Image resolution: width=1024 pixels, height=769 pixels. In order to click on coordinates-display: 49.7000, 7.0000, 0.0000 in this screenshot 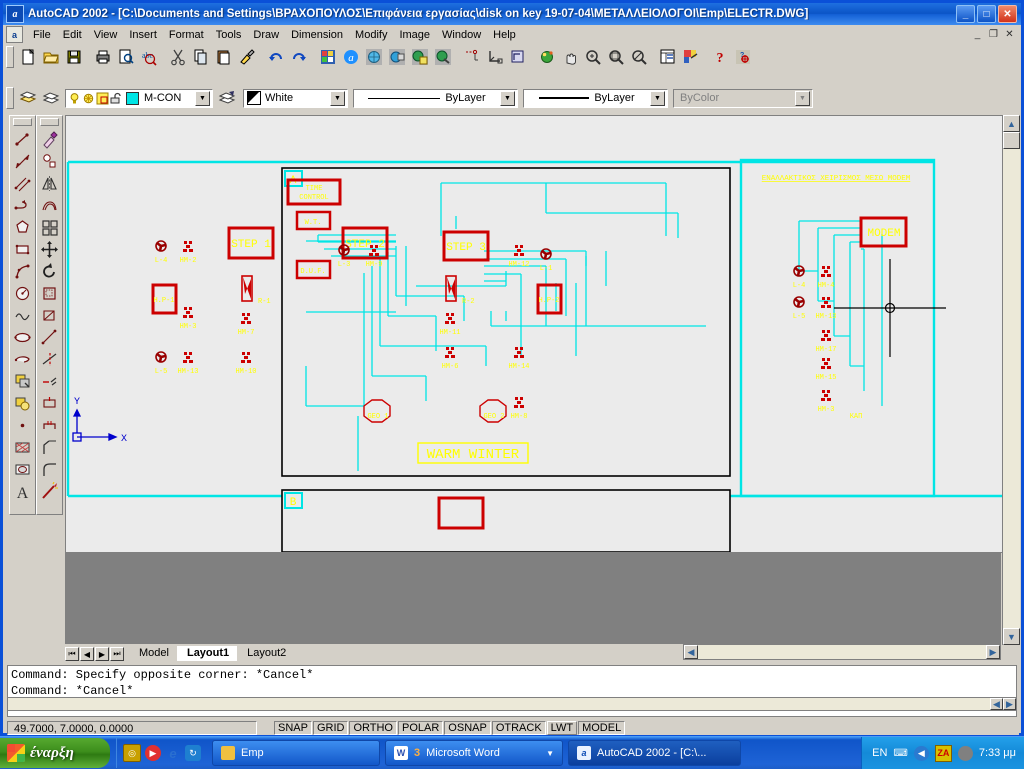, I will do `click(132, 728)`.